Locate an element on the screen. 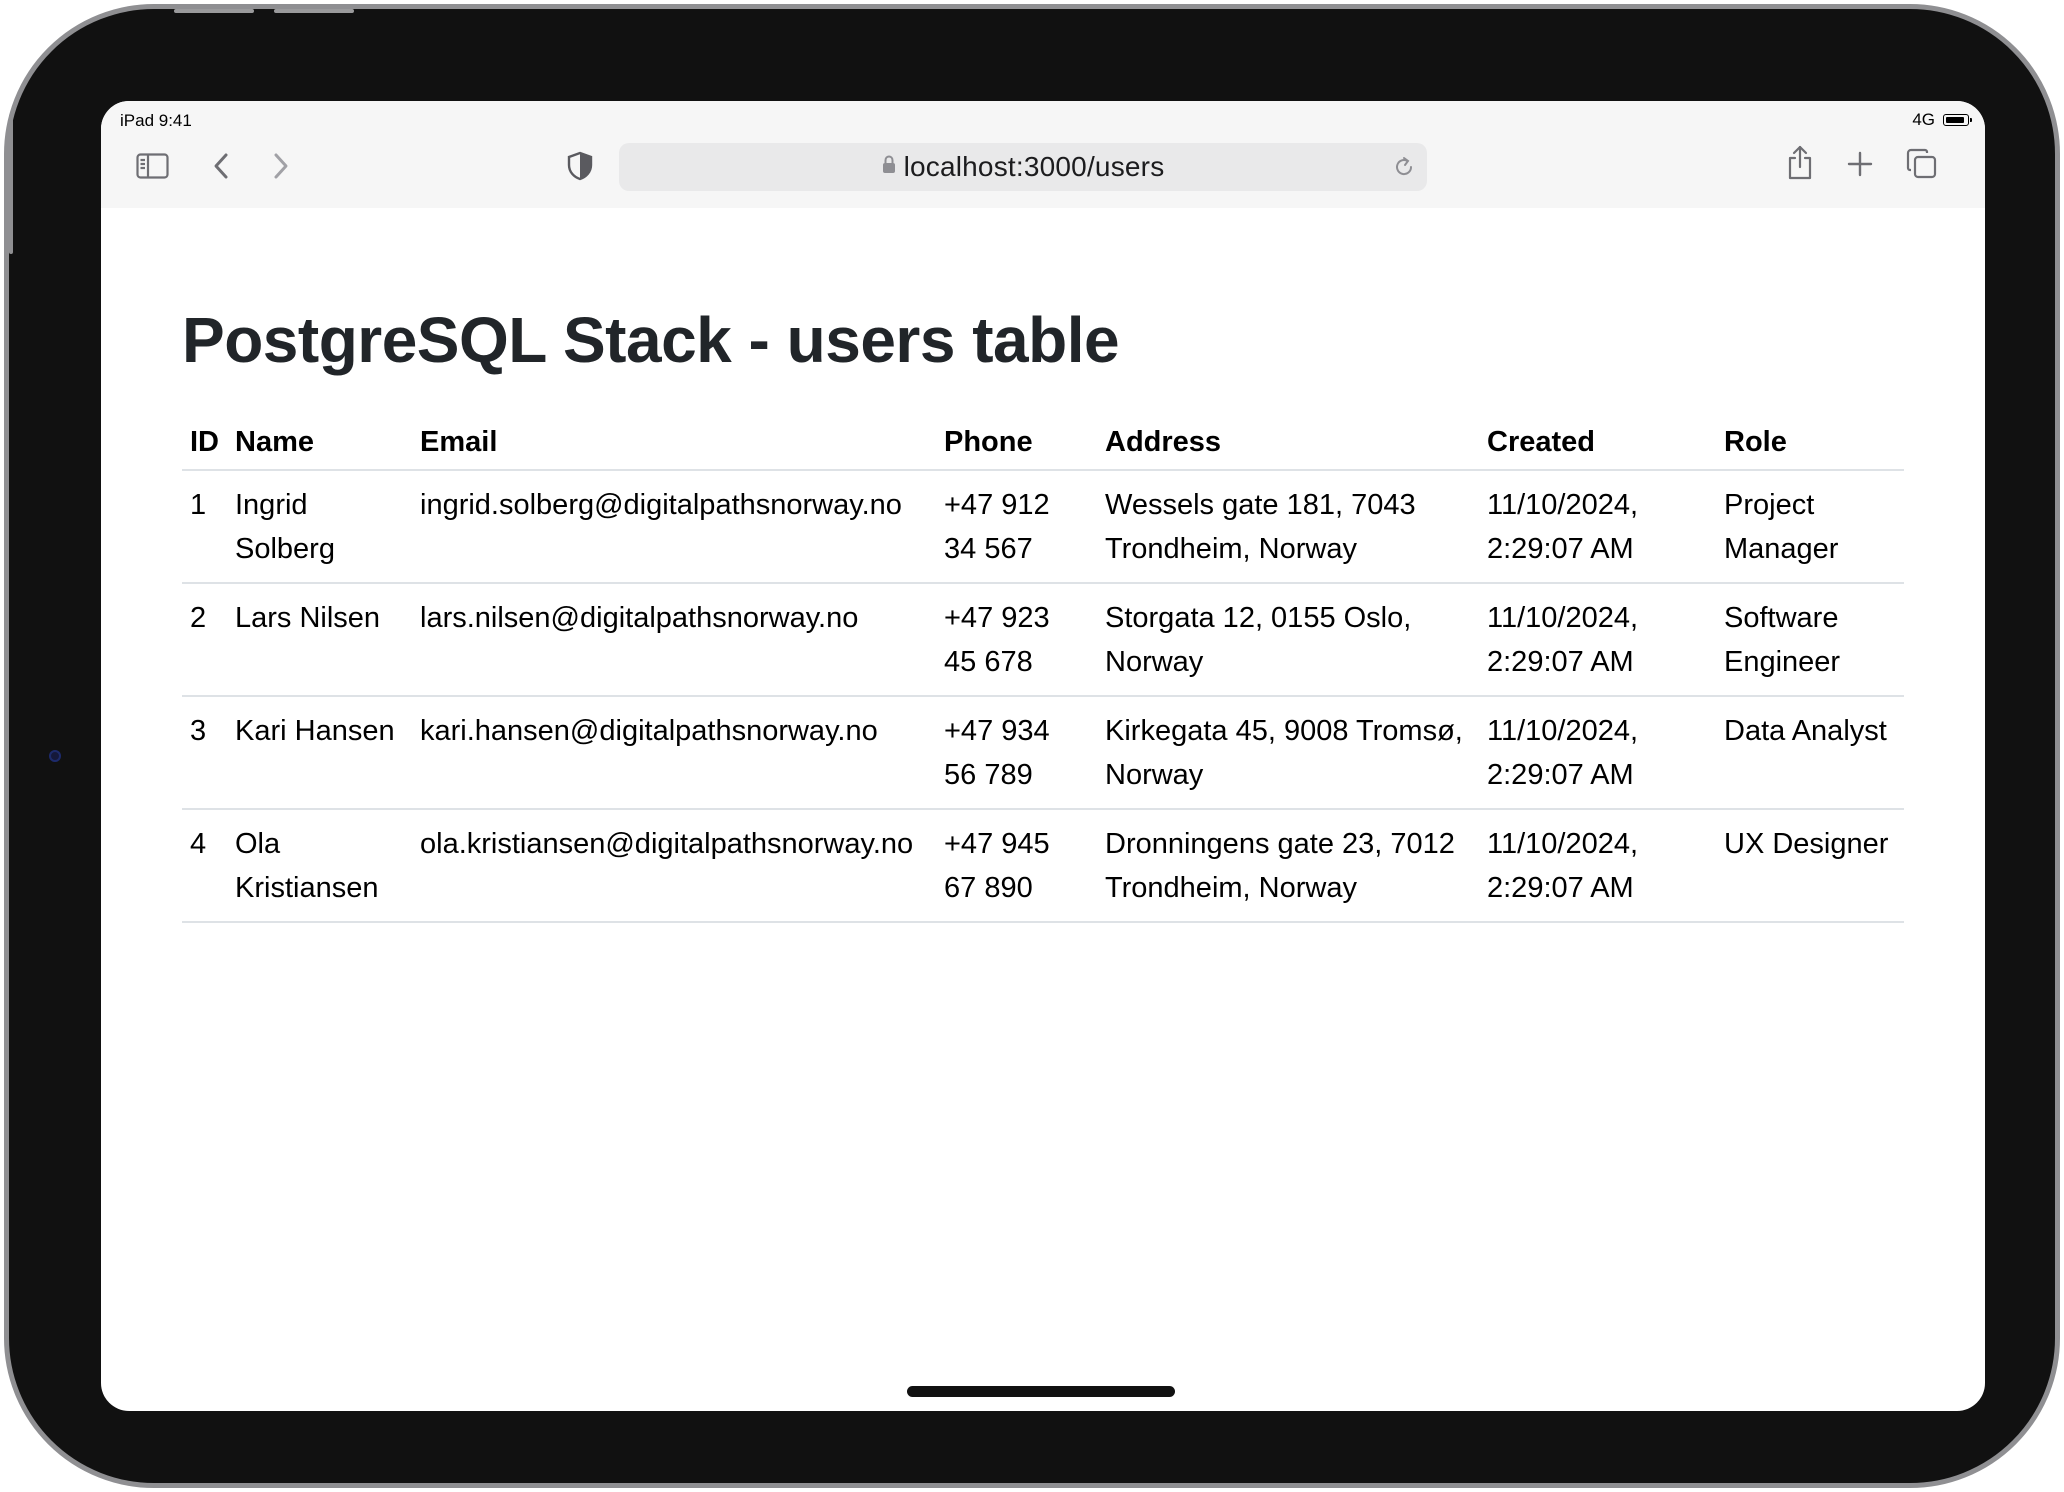  battery-icon is located at coordinates (1957, 120).